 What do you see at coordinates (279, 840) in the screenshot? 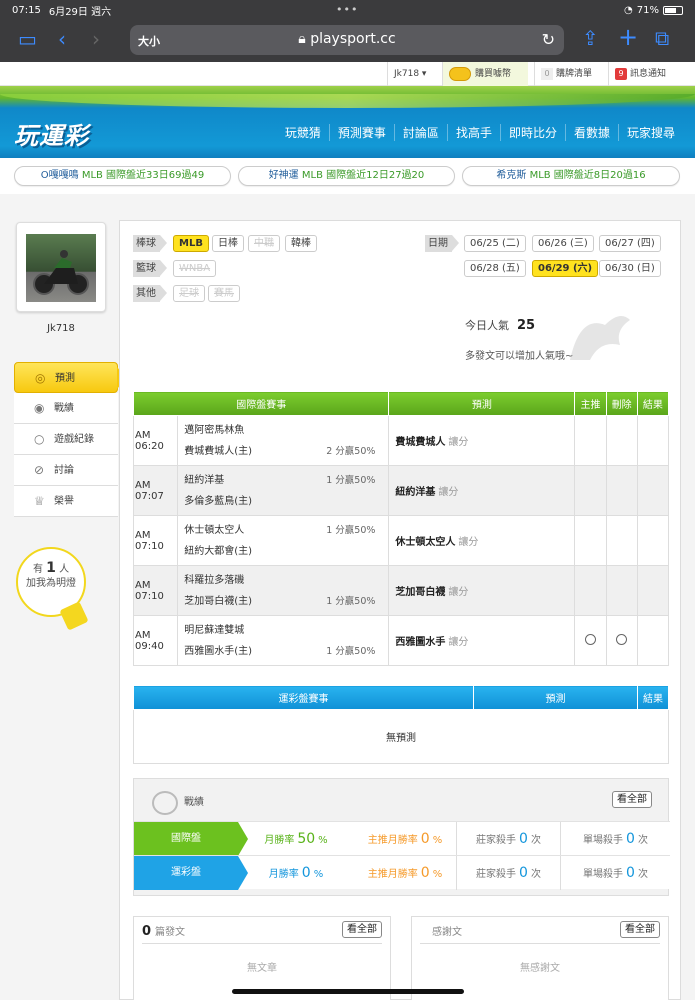
I see `record-month-label: 月勝率` at bounding box center [279, 840].